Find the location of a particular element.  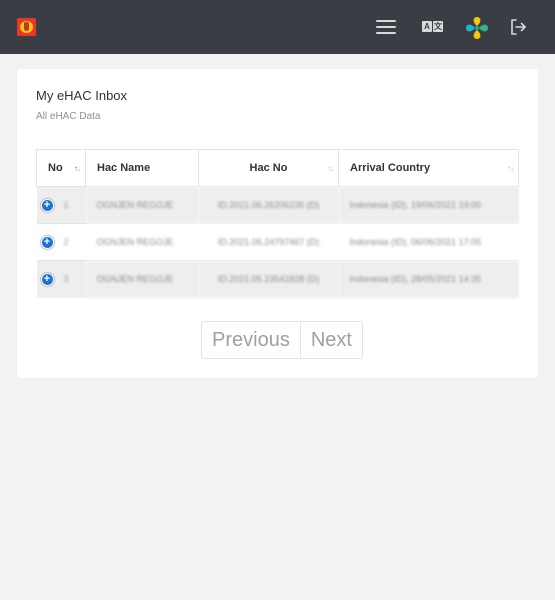

page-subtitle: All eHAC Data is located at coordinates (68, 116).